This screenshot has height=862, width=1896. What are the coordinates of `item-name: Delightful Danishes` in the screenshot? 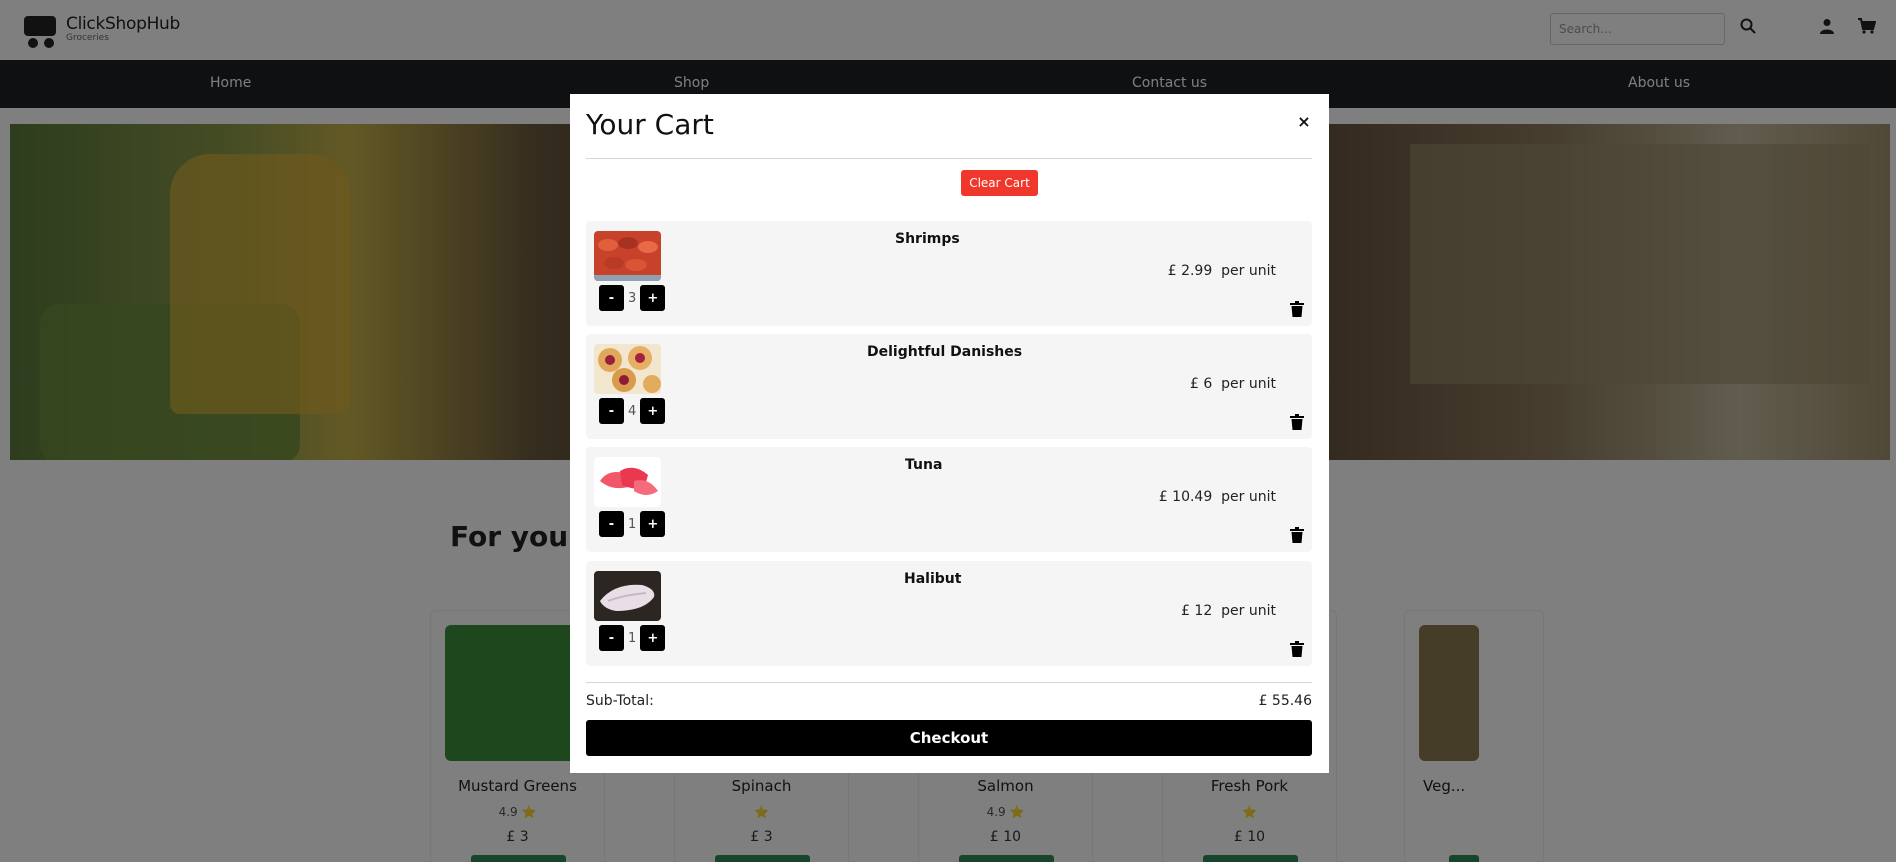 It's located at (945, 352).